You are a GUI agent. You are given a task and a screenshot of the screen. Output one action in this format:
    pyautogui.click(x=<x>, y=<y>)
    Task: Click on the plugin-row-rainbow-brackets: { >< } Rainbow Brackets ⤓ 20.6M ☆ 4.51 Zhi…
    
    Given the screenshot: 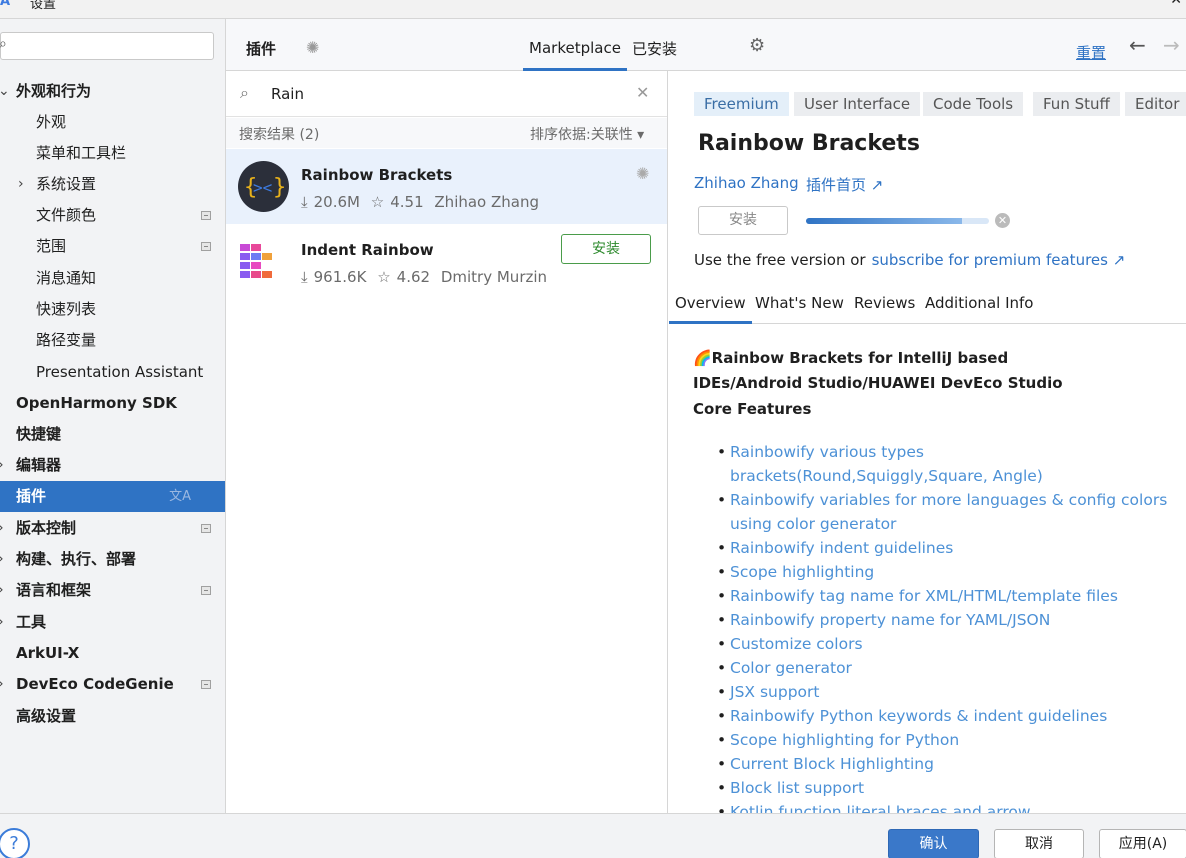 What is the action you would take?
    pyautogui.click(x=446, y=186)
    